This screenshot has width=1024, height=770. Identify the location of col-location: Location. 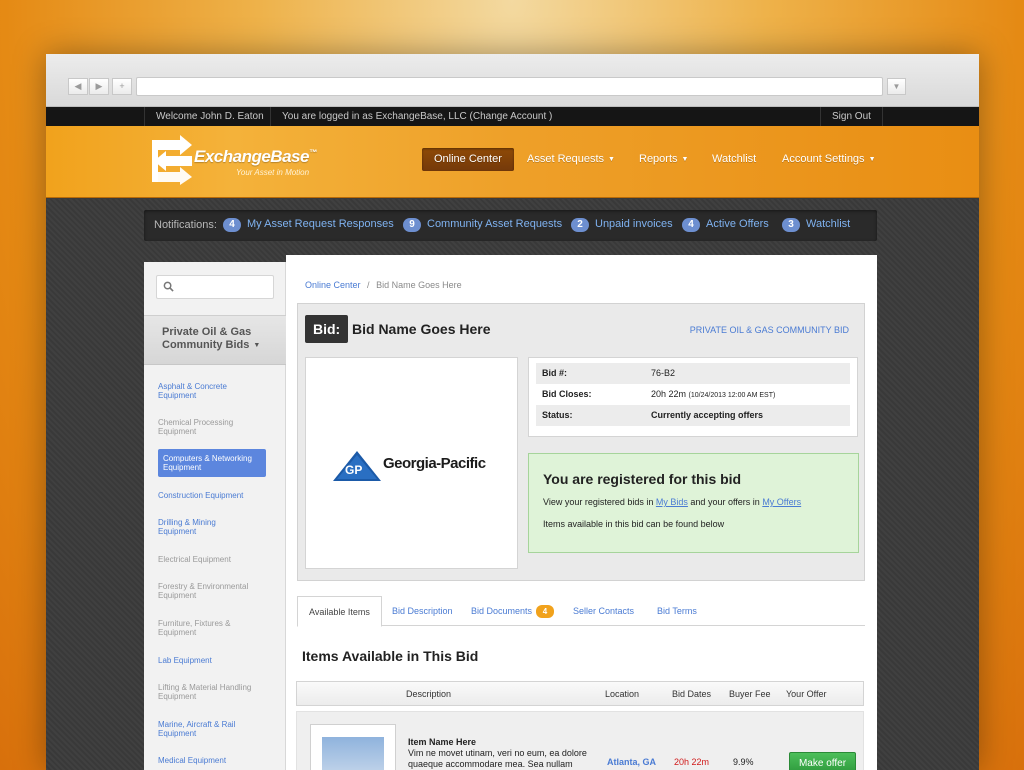
(622, 694).